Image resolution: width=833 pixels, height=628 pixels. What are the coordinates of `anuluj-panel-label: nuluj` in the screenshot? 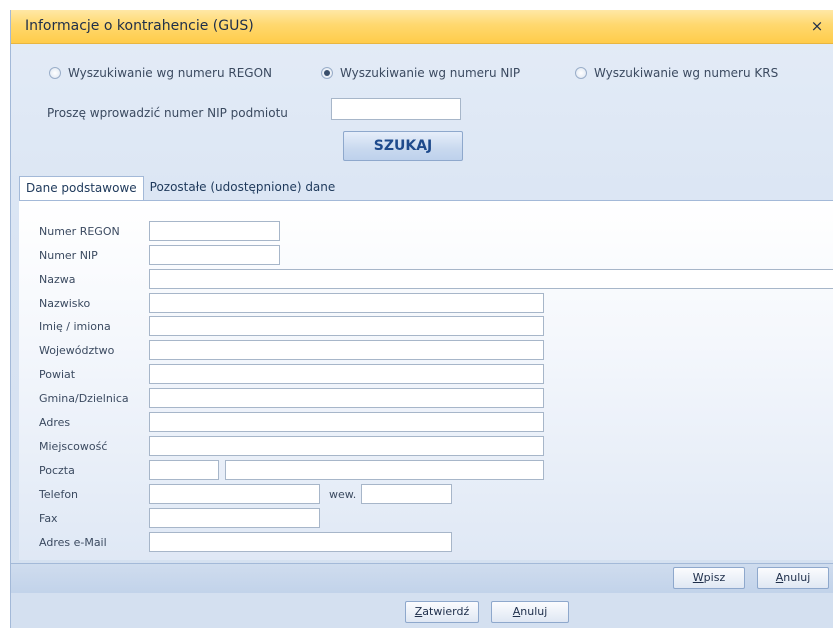 It's located at (797, 577).